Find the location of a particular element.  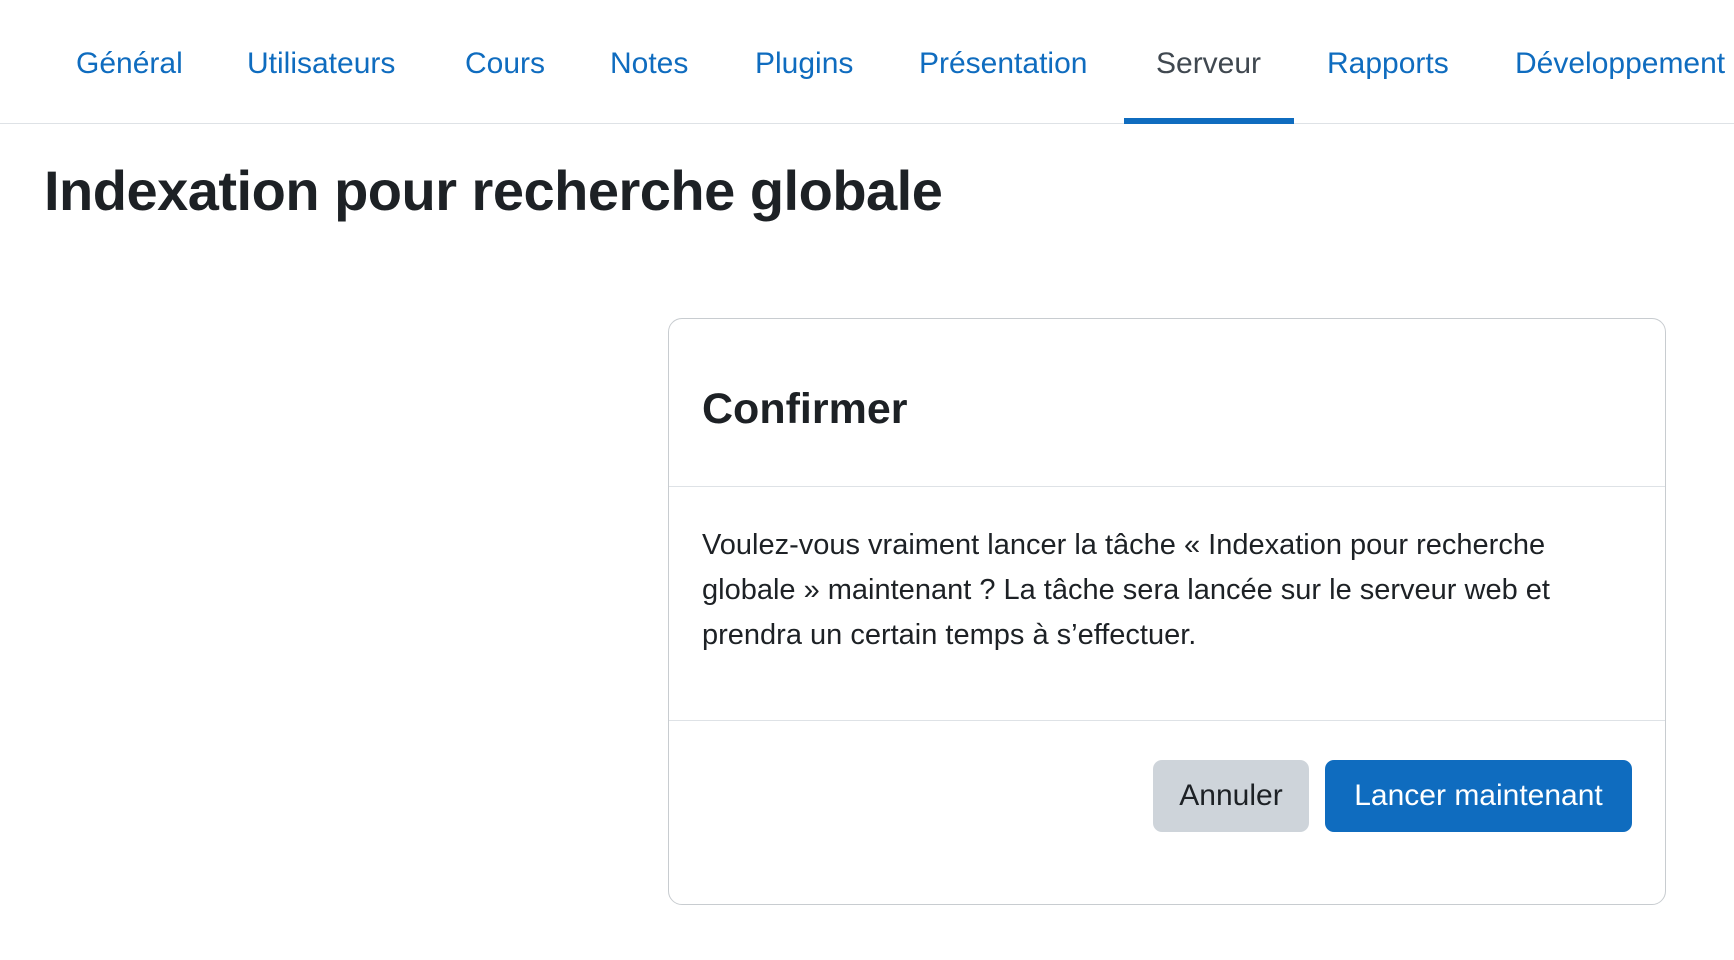

tab-general: Général is located at coordinates (129, 62).